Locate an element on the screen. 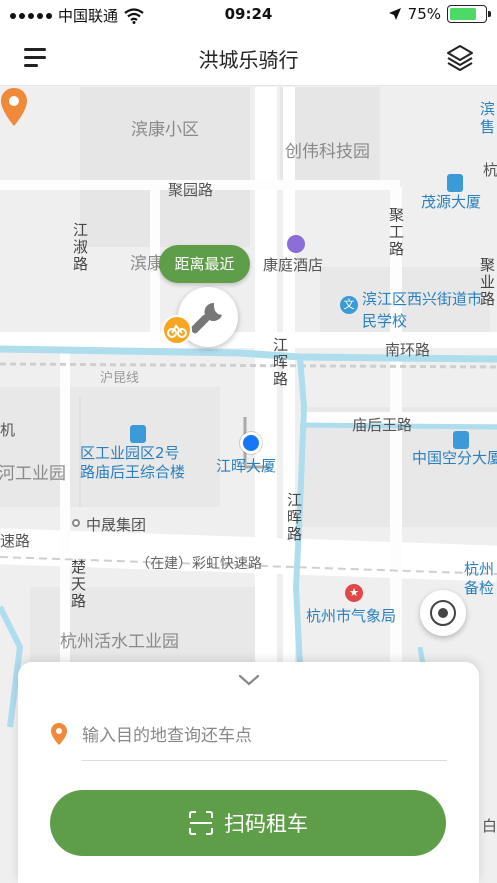 This screenshot has height=883, width=497. battery-icon is located at coordinates (469, 14).